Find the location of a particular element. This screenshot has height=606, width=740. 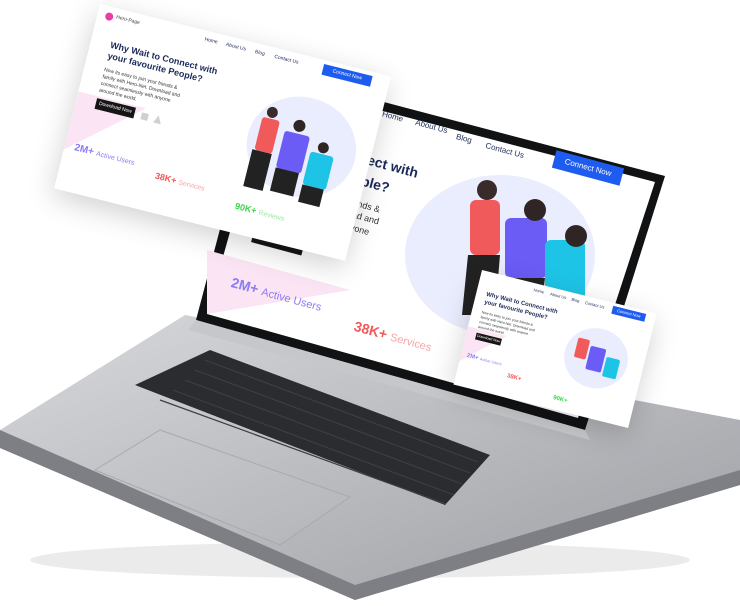

person-blue-legs is located at coordinates (311, 196).